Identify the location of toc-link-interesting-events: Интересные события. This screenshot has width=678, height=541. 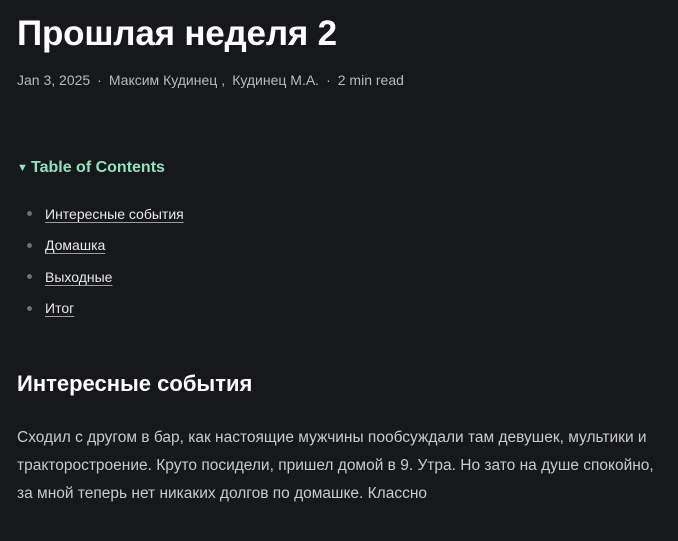
(114, 214).